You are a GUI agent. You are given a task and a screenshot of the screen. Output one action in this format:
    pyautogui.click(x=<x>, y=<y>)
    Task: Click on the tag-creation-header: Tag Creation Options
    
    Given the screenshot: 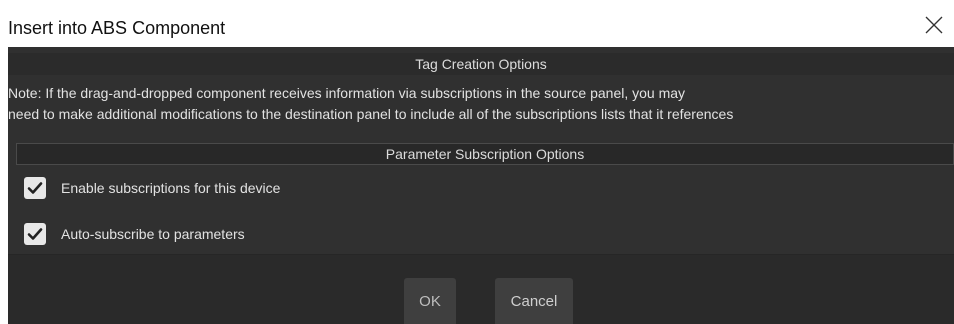 What is the action you would take?
    pyautogui.click(x=481, y=64)
    